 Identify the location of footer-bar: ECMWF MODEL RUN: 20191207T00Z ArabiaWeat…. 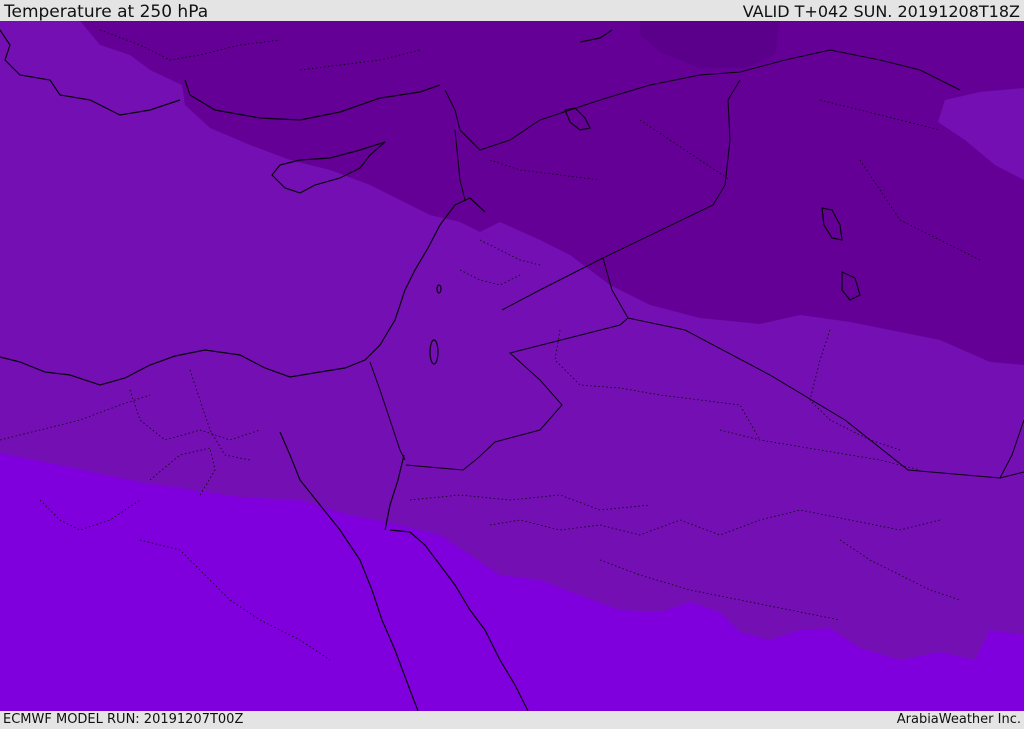
(512, 720).